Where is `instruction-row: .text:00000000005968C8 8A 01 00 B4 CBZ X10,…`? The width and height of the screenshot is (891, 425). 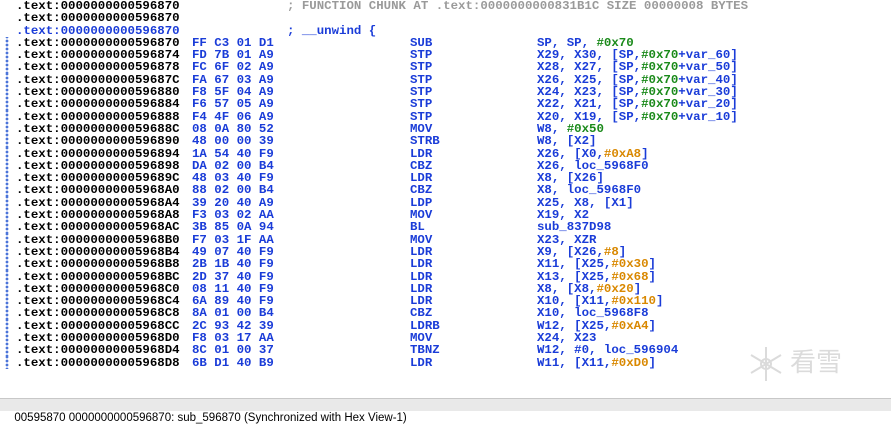 instruction-row: .text:00000000005968C8 8A 01 00 B4 CBZ X10,… is located at coordinates (445, 313).